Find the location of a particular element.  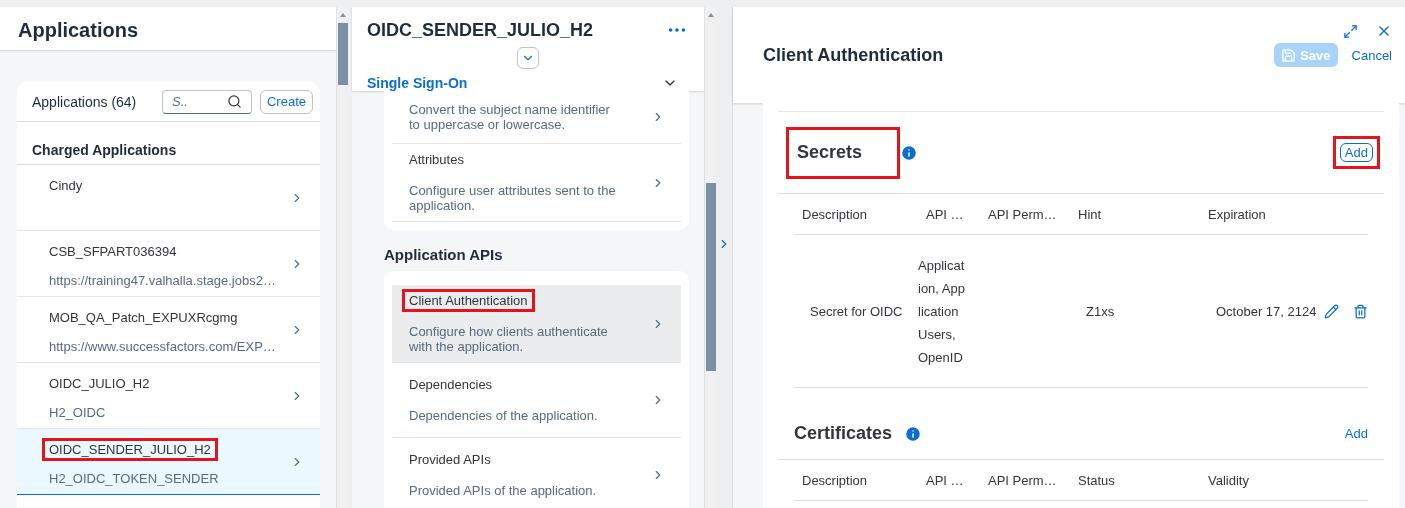

item-name: Cindy is located at coordinates (66, 186).